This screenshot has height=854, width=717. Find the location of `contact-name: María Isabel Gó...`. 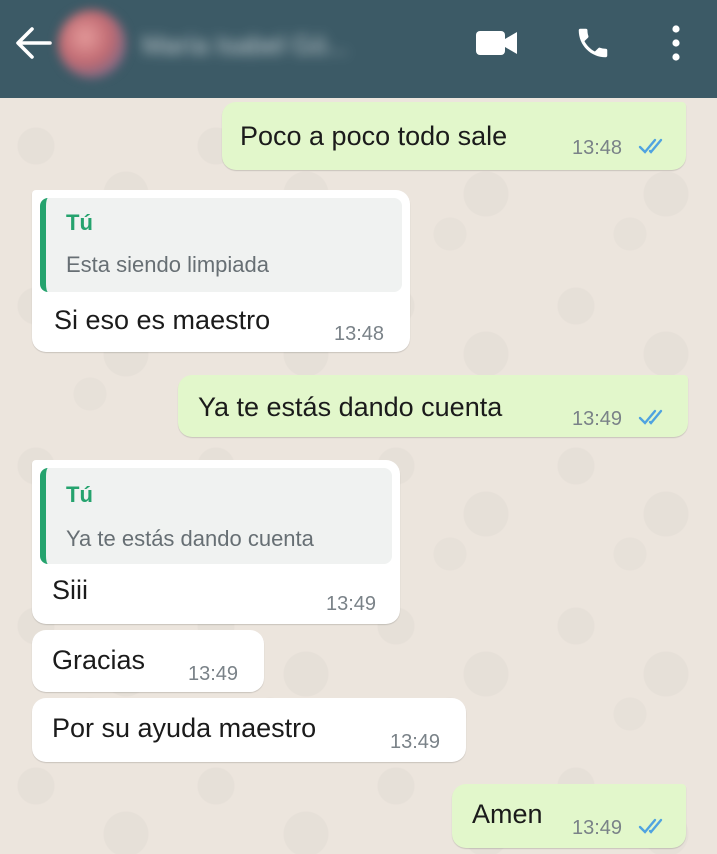

contact-name: María Isabel Gó... is located at coordinates (292, 45).